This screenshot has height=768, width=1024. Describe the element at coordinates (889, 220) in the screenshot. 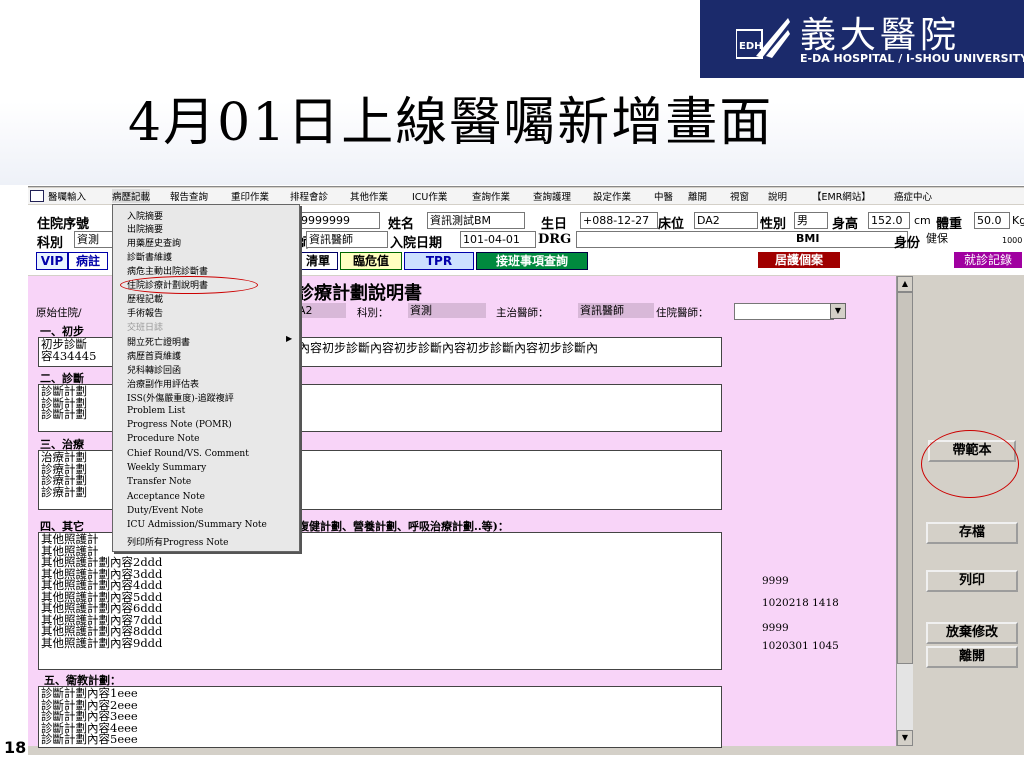

I see `height-field: 152.0` at that location.